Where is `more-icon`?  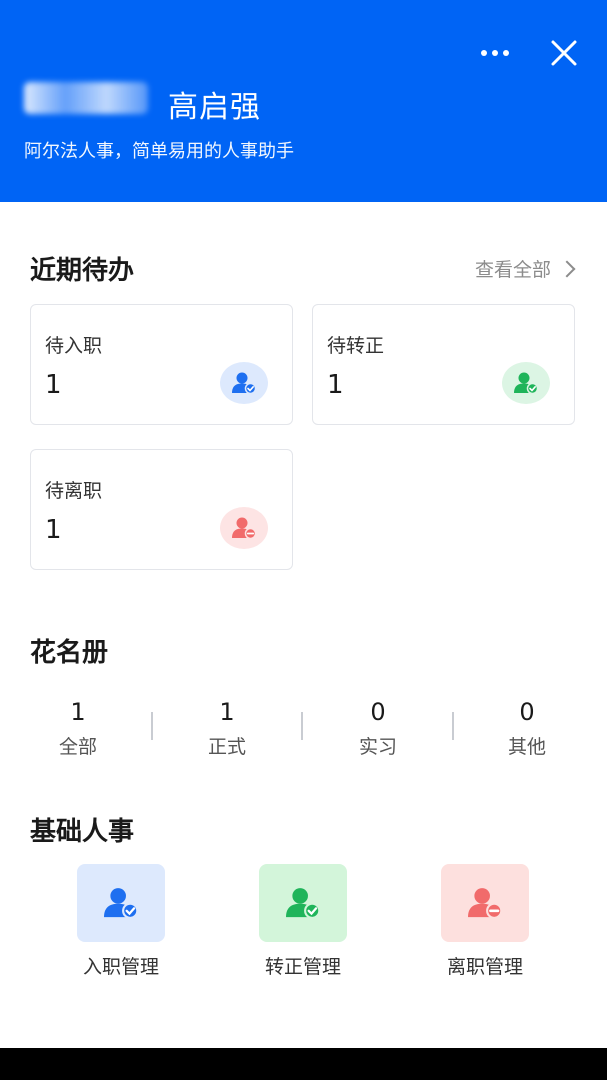 more-icon is located at coordinates (495, 53).